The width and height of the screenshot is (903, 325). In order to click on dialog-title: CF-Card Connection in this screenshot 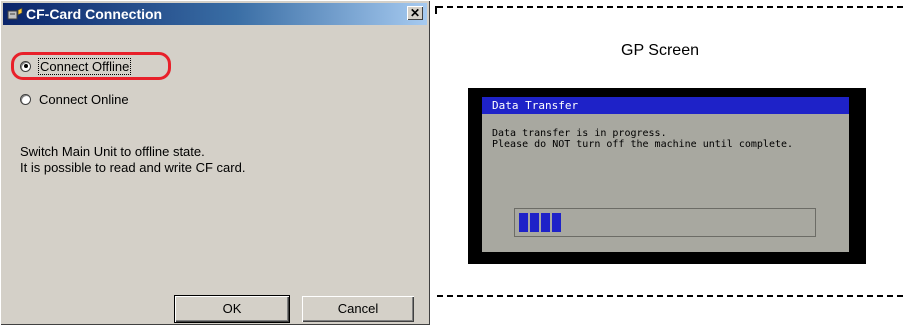, I will do `click(94, 14)`.